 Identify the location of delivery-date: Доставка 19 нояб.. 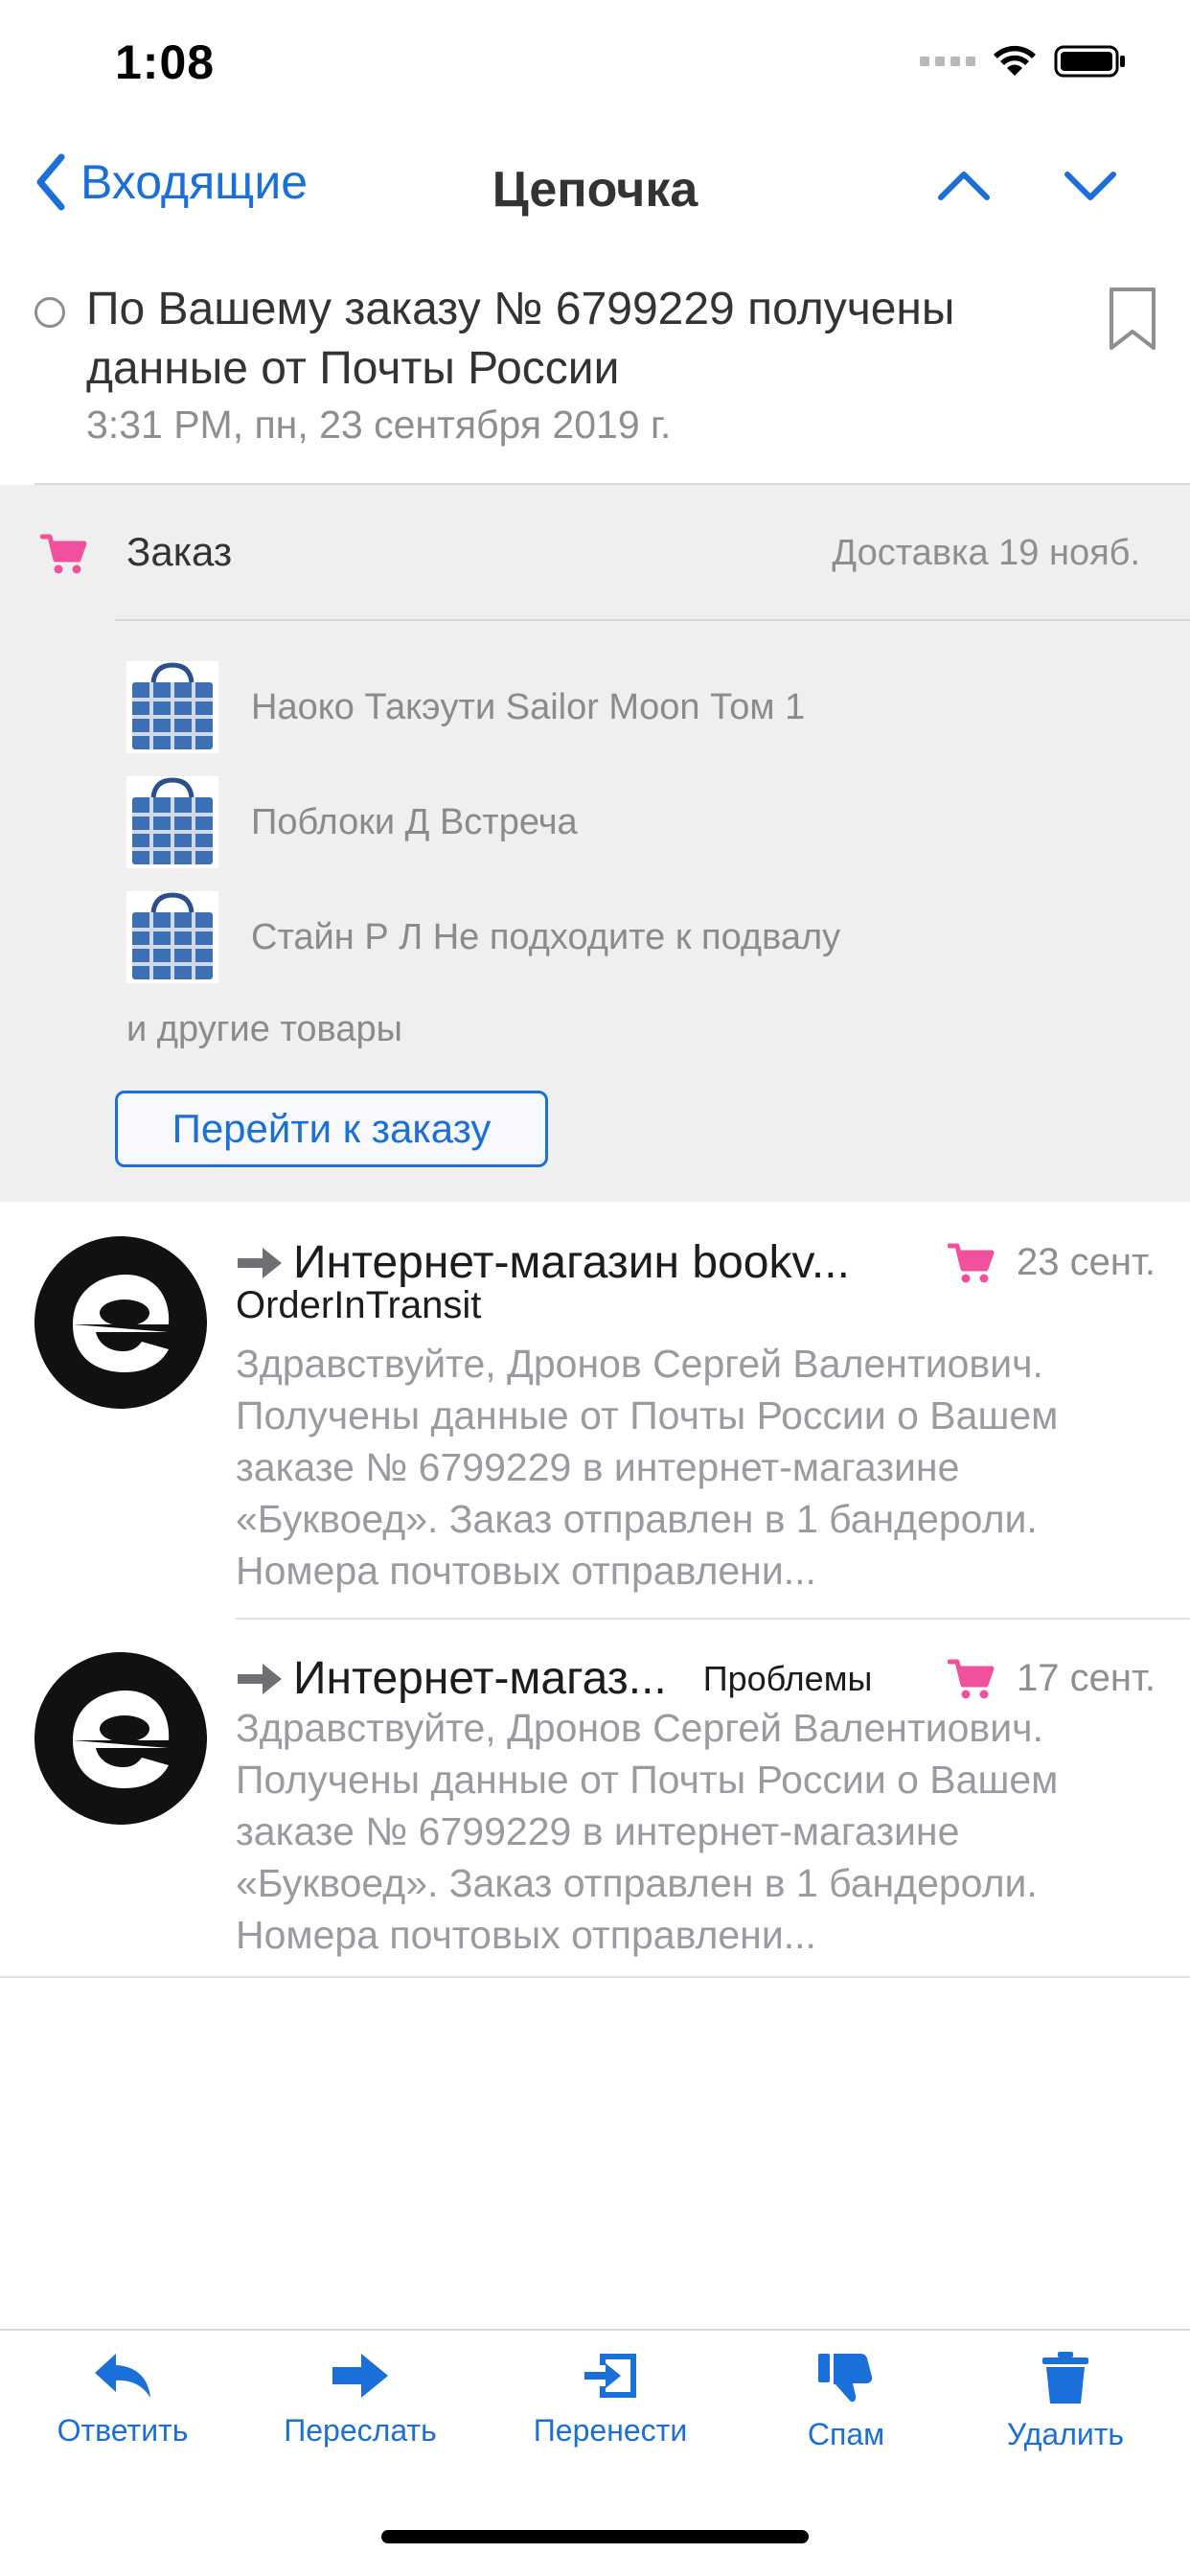
(986, 553).